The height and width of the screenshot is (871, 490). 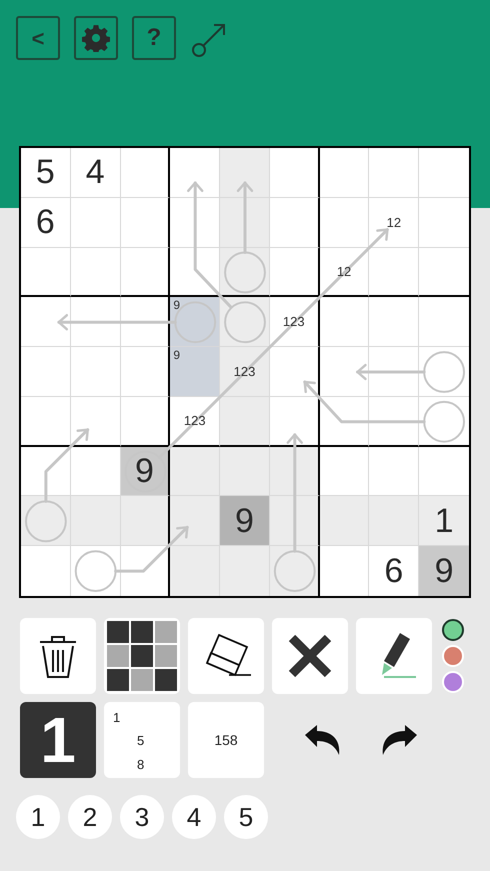 I want to click on grid-cell: 1, so click(x=444, y=521).